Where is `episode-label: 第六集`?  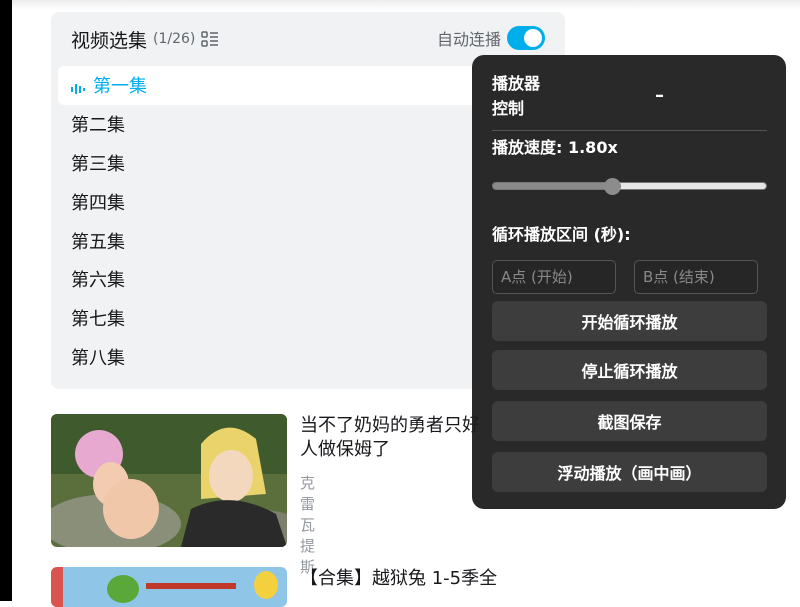
episode-label: 第六集 is located at coordinates (98, 281).